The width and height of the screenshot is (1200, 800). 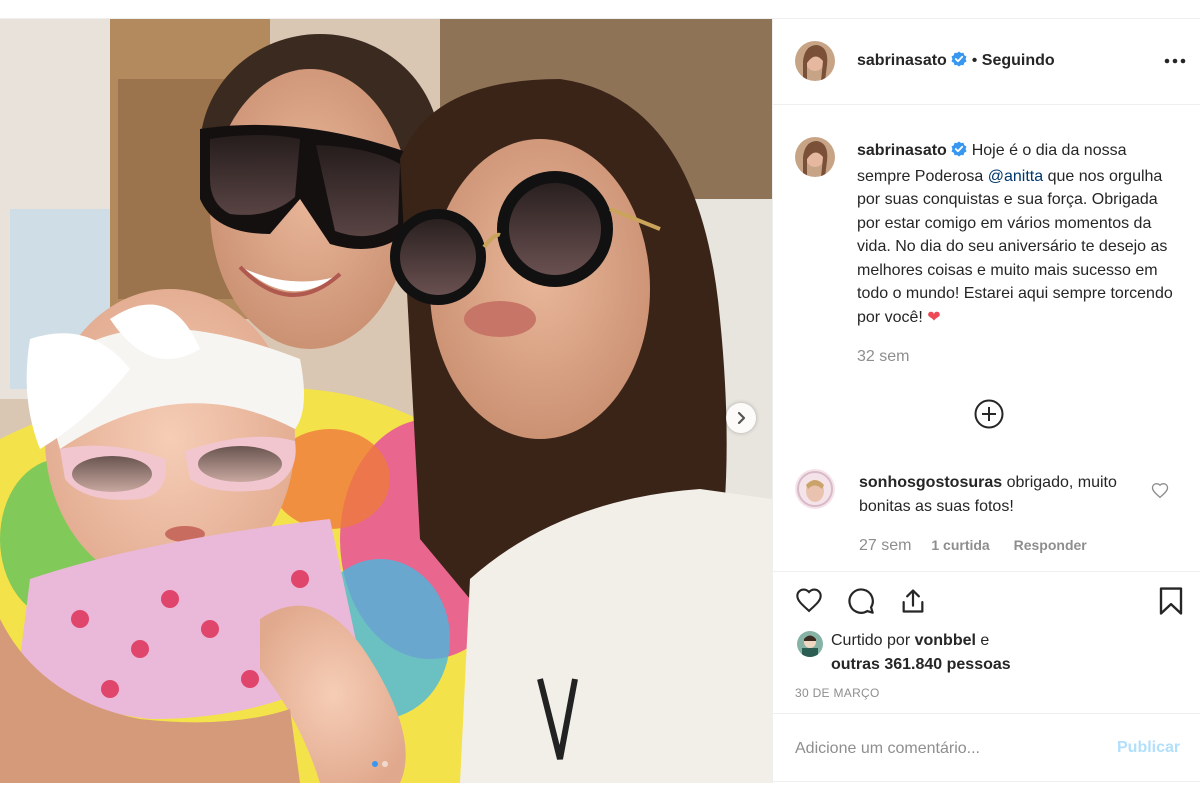 I want to click on small-heart-icon, so click(x=1160, y=490).